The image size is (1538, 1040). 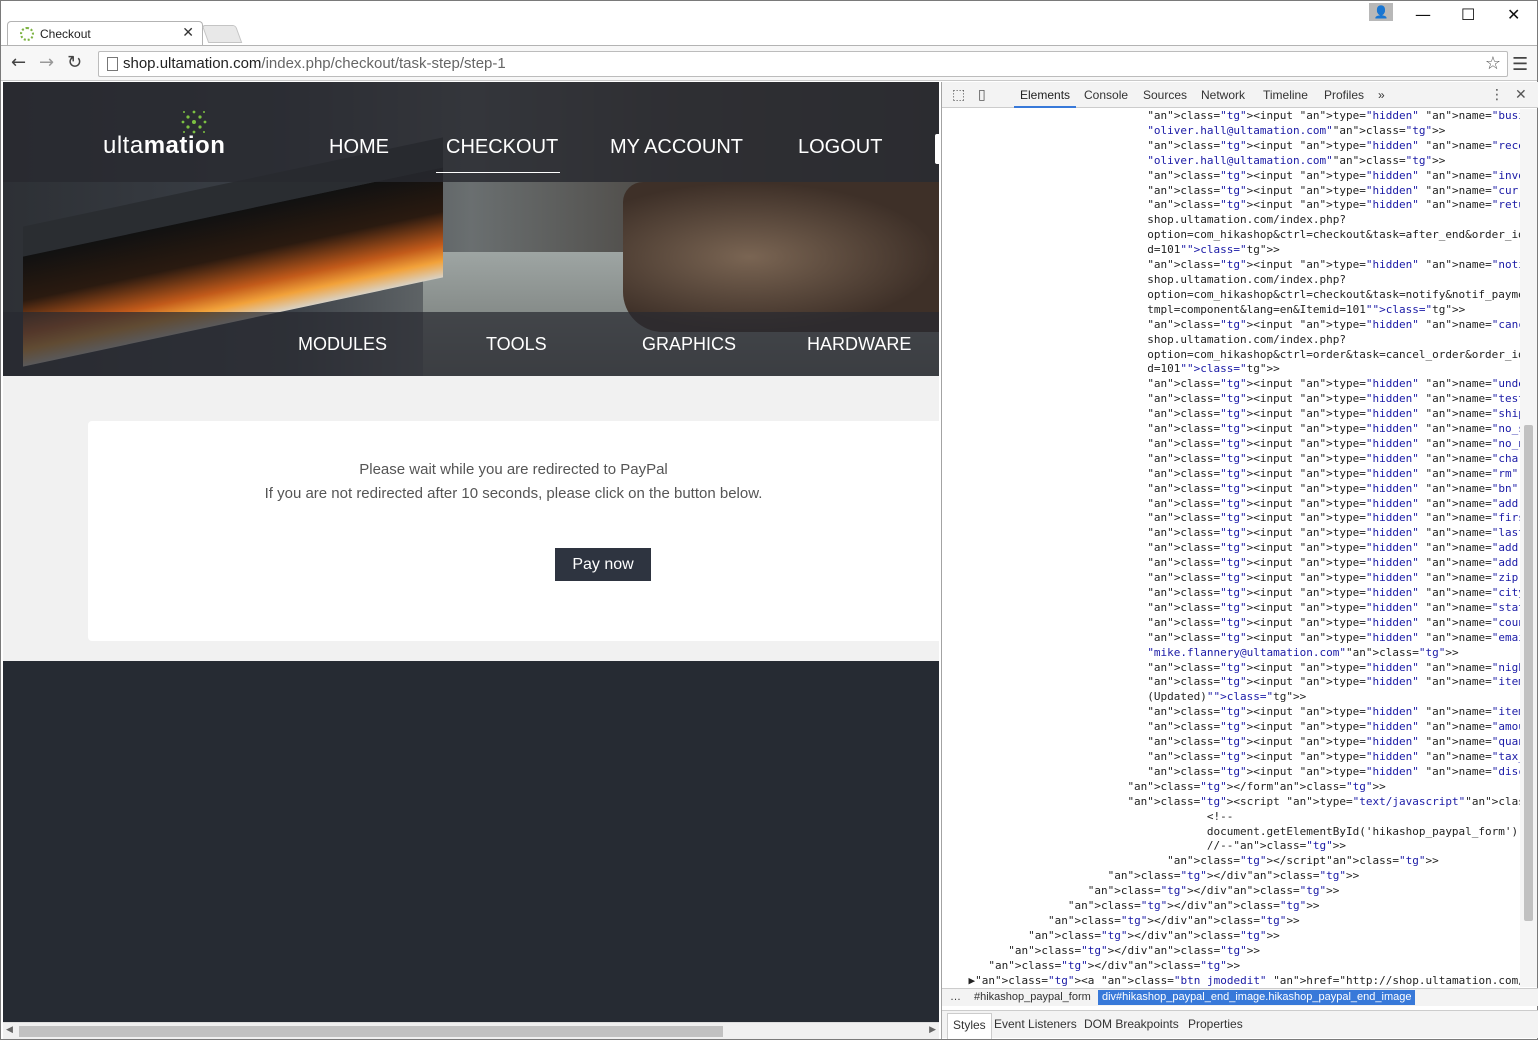 I want to click on nav-hardware: HARDWARE, so click(x=859, y=344).